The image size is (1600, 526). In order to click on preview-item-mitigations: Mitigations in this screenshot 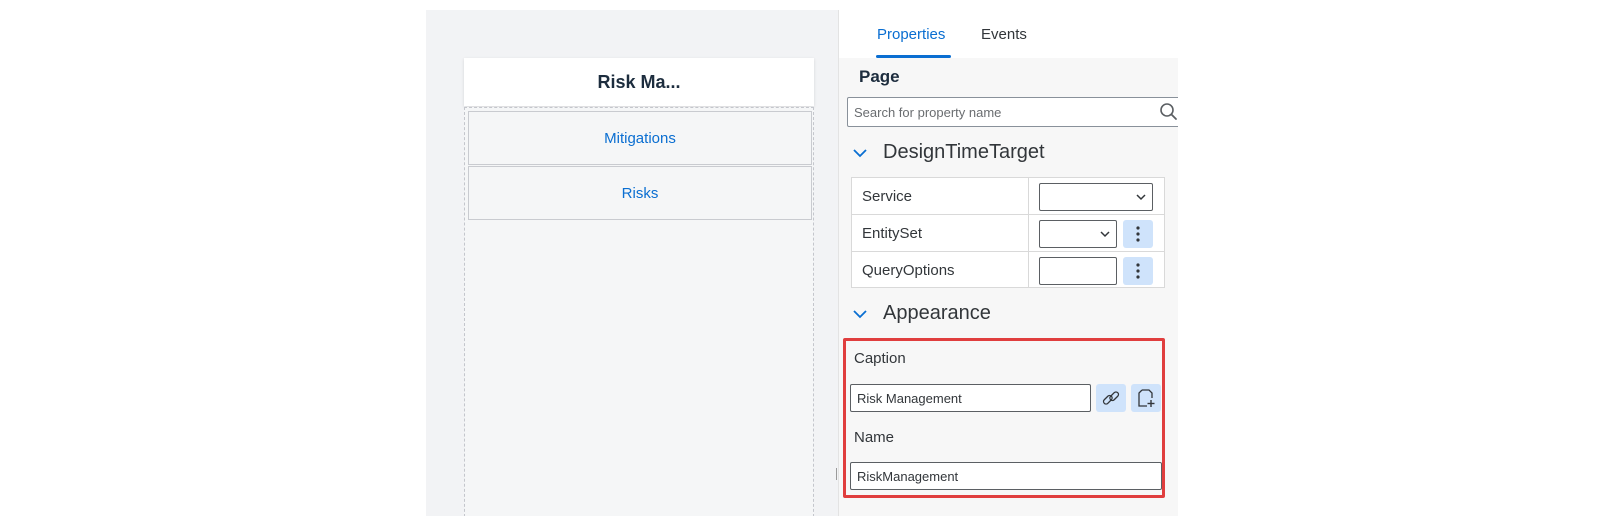, I will do `click(640, 138)`.